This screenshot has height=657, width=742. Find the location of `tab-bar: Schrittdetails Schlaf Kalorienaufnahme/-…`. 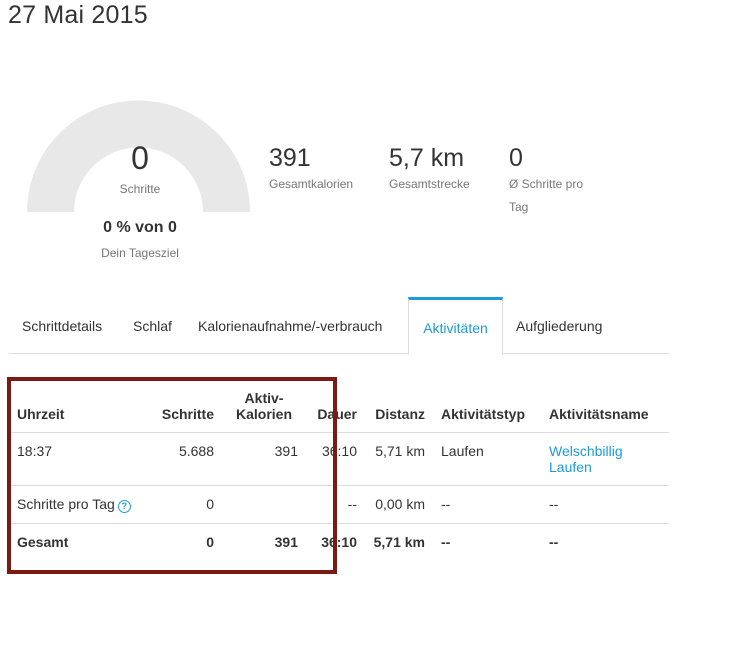

tab-bar: Schrittdetails Schlaf Kalorienaufnahme/-… is located at coordinates (339, 326).